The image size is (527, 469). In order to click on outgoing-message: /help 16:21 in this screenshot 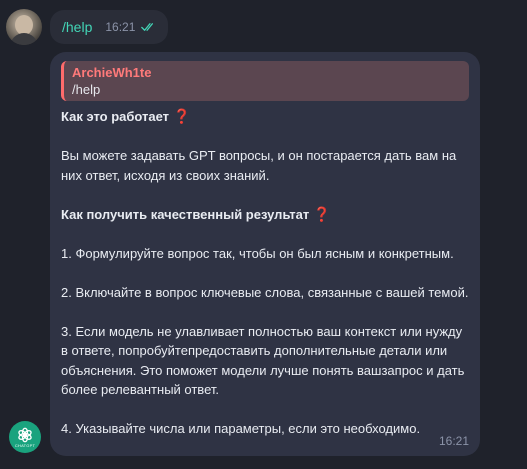, I will do `click(109, 27)`.